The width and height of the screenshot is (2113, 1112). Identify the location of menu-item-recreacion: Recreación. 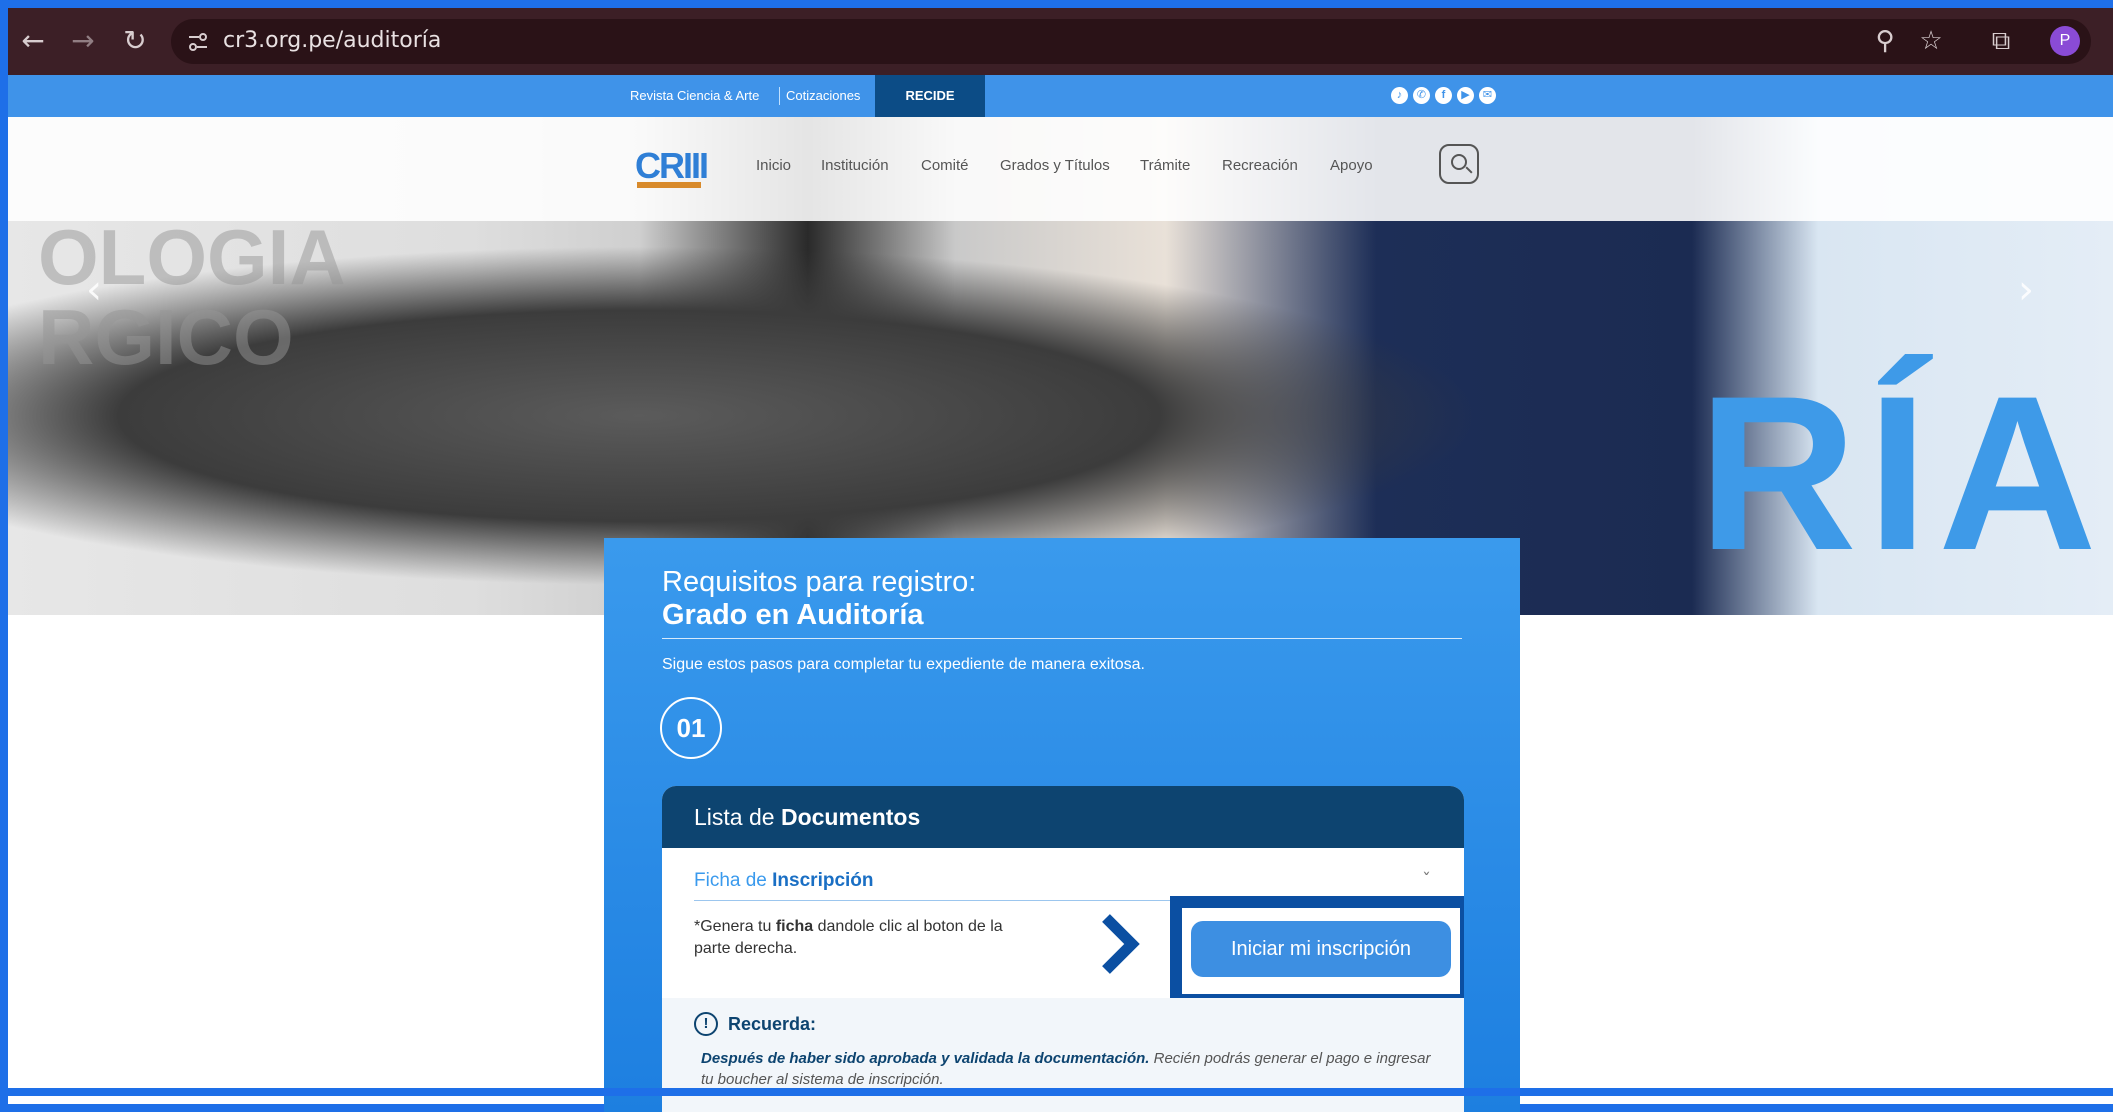
(1260, 165).